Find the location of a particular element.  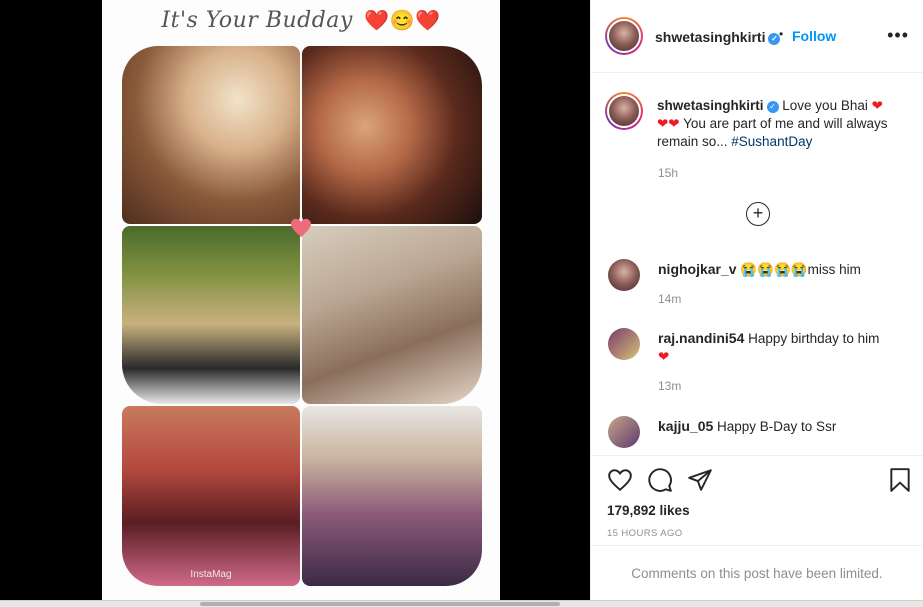

comment-time: 14m is located at coordinates (669, 299).